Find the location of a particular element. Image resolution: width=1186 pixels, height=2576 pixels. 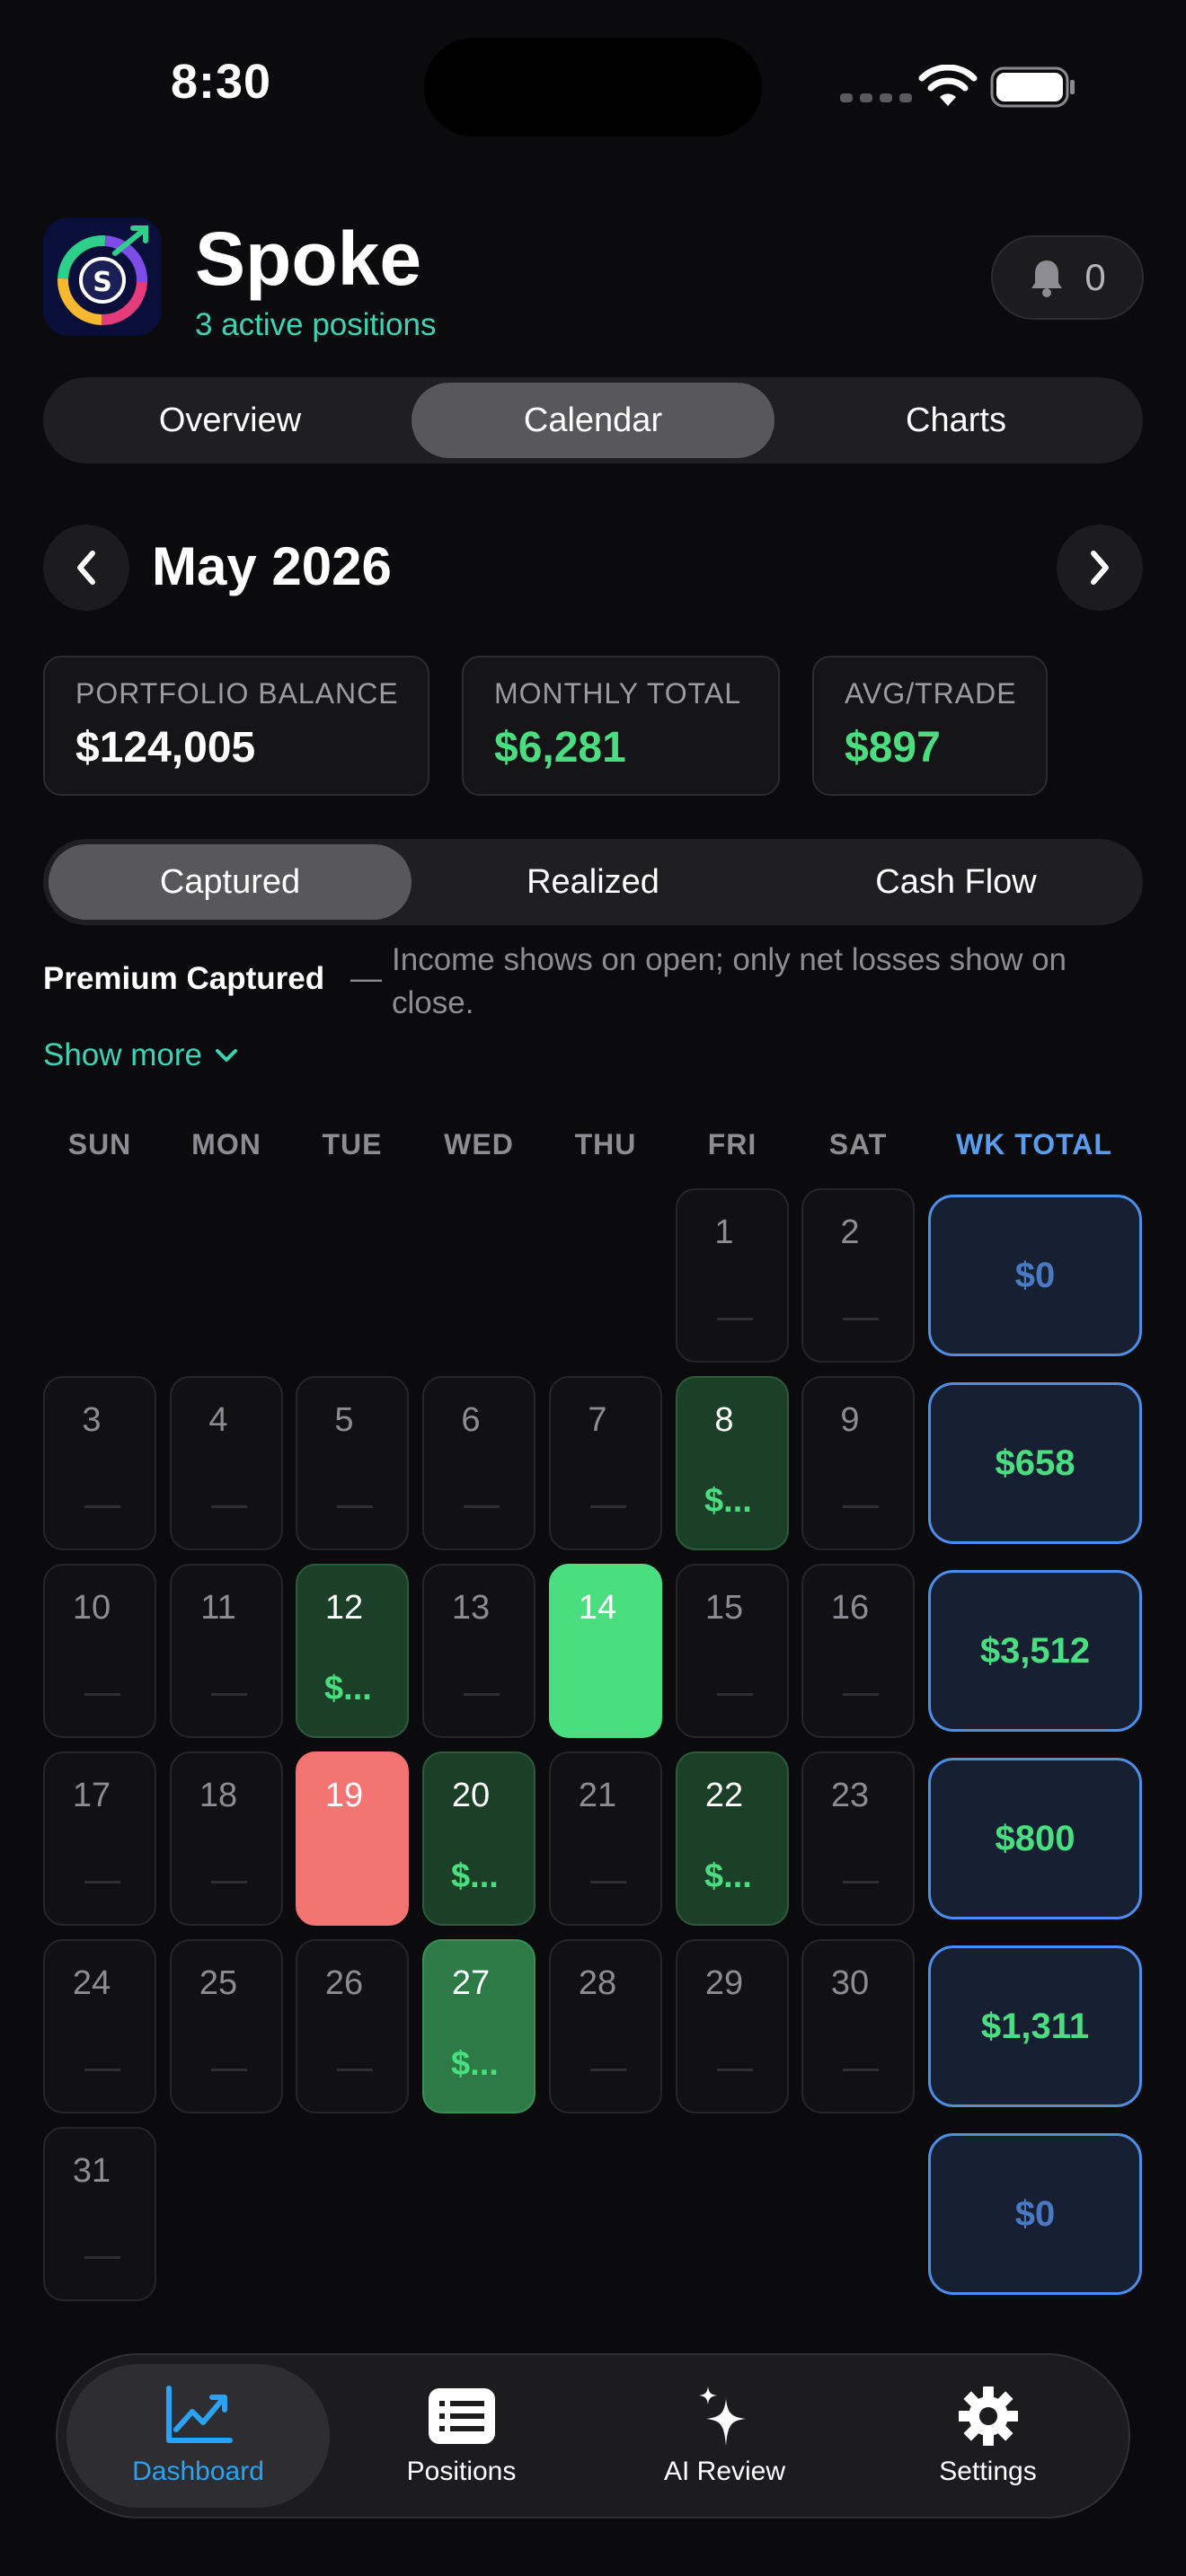

calendar-day-11: 11 is located at coordinates (226, 1651).